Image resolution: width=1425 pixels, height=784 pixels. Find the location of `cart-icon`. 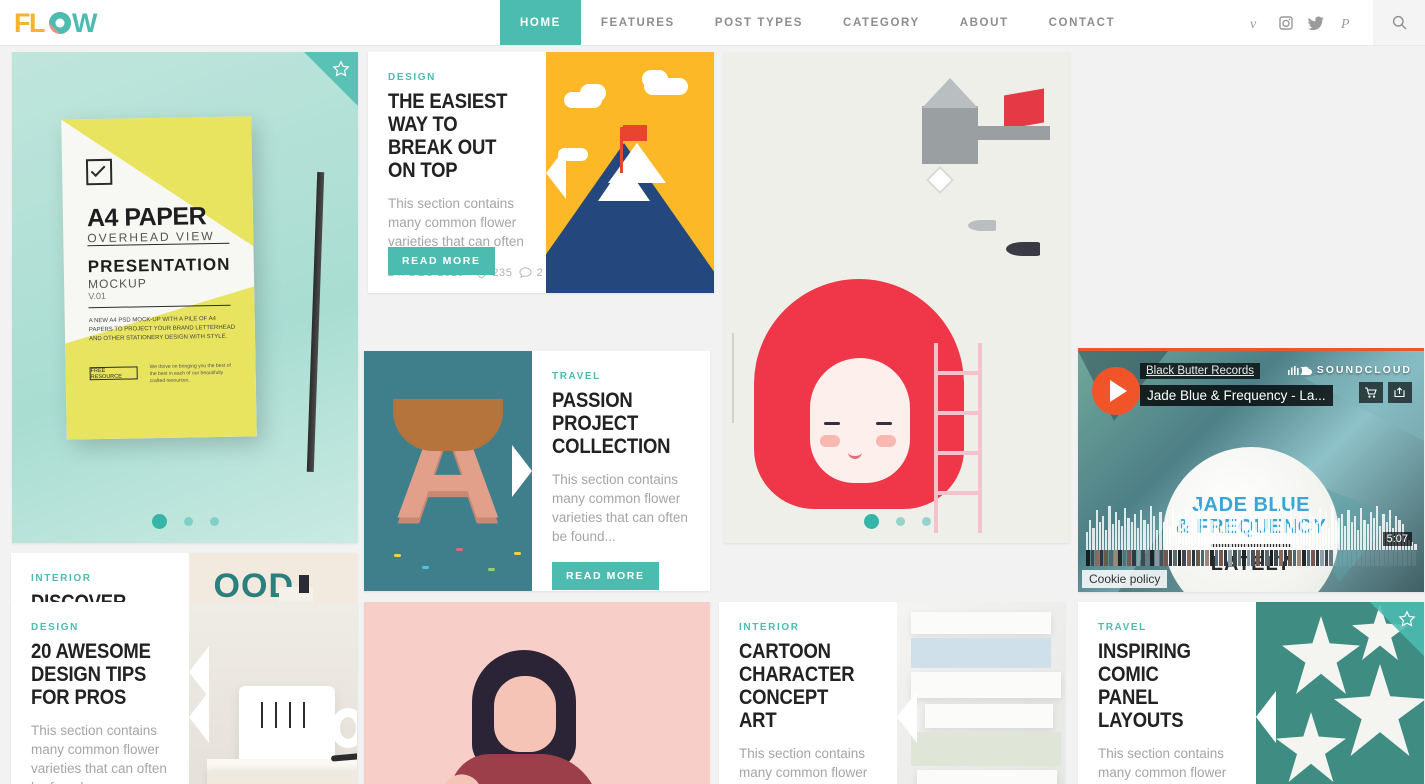

cart-icon is located at coordinates (1371, 392).